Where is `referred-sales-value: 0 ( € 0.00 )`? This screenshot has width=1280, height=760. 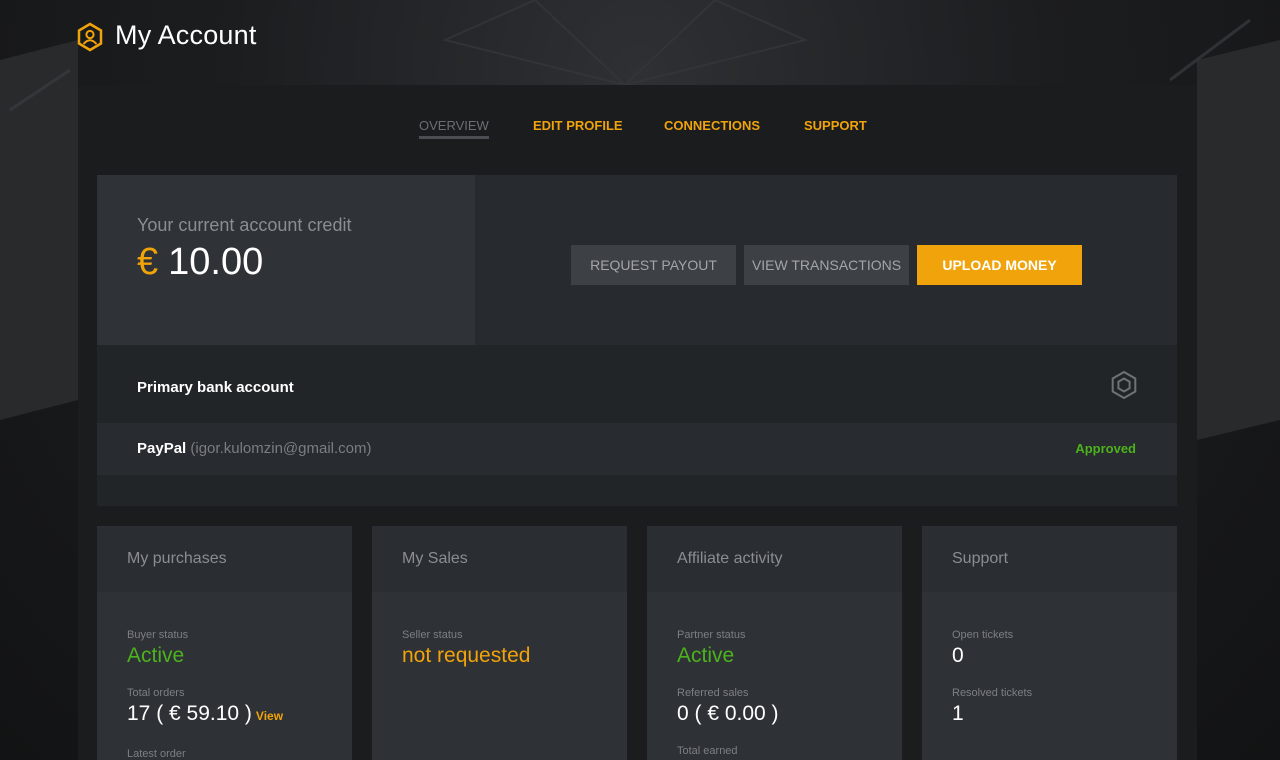 referred-sales-value: 0 ( € 0.00 ) is located at coordinates (728, 713).